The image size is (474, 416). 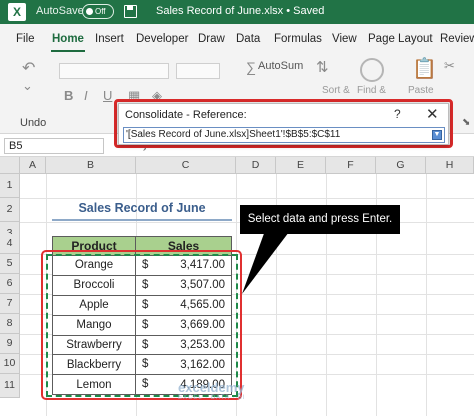 What do you see at coordinates (426, 295) in the screenshot?
I see `grid-line` at bounding box center [426, 295].